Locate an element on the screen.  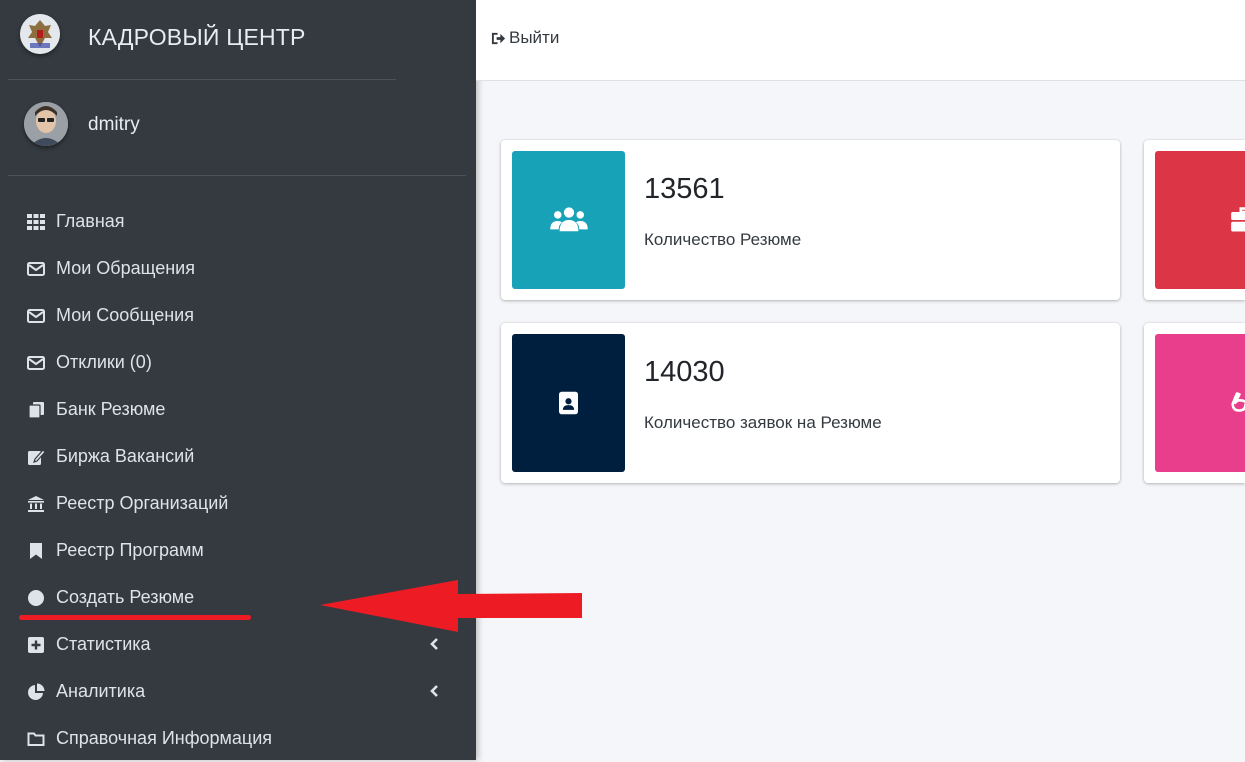
sidebar-item-label: Справочная Информация is located at coordinates (164, 738).